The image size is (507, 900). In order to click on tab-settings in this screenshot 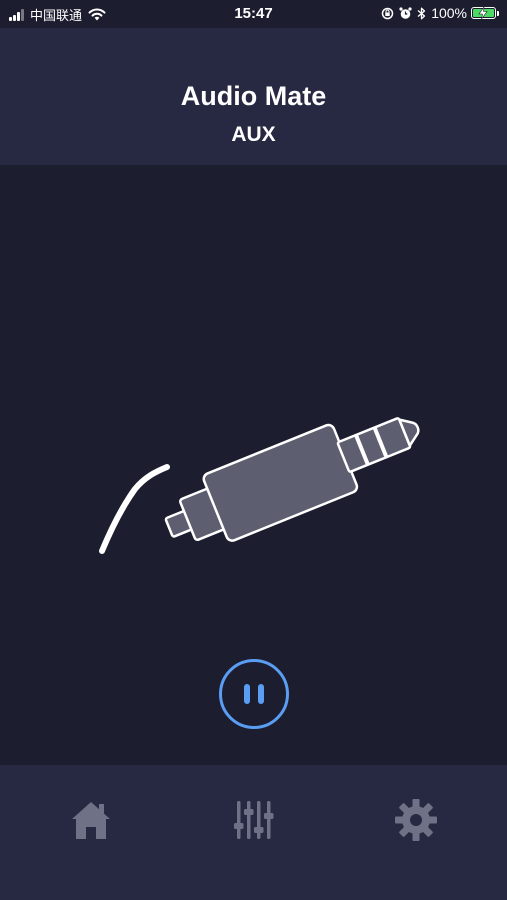, I will do `click(416, 820)`.